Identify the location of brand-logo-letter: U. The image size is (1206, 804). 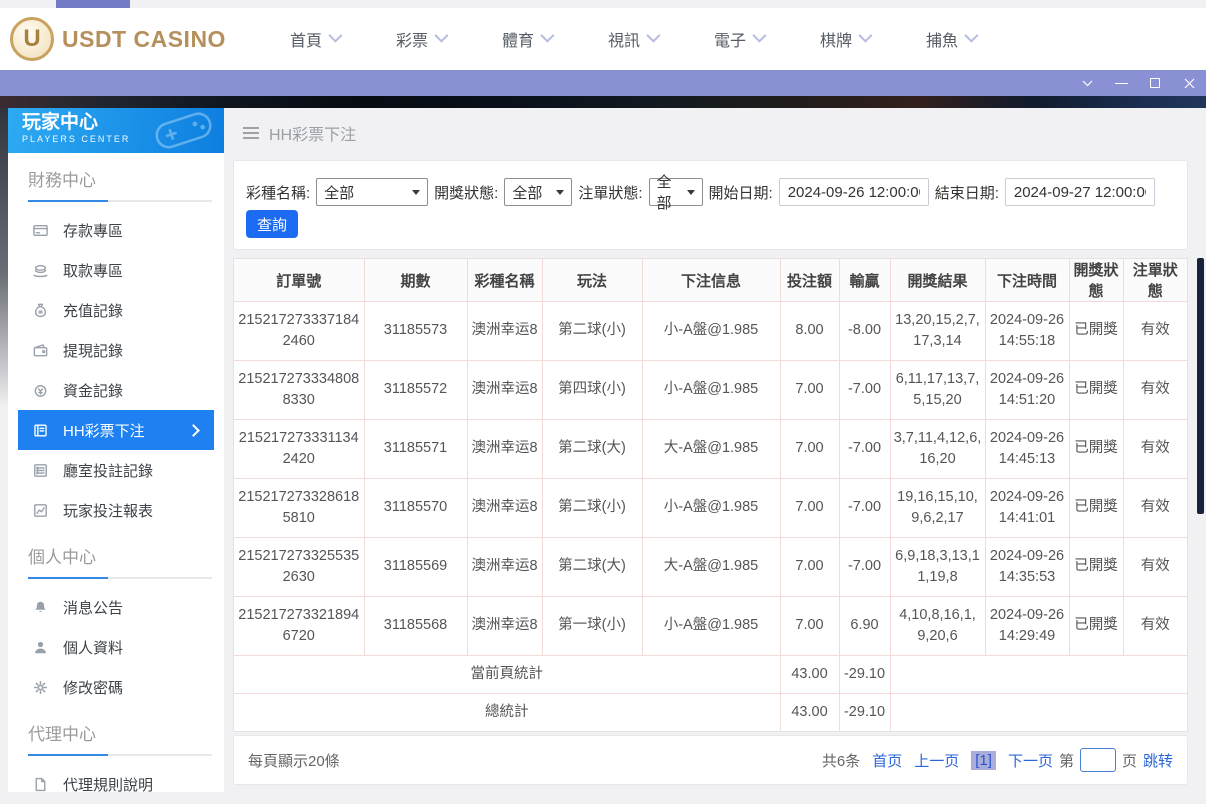
(32, 38).